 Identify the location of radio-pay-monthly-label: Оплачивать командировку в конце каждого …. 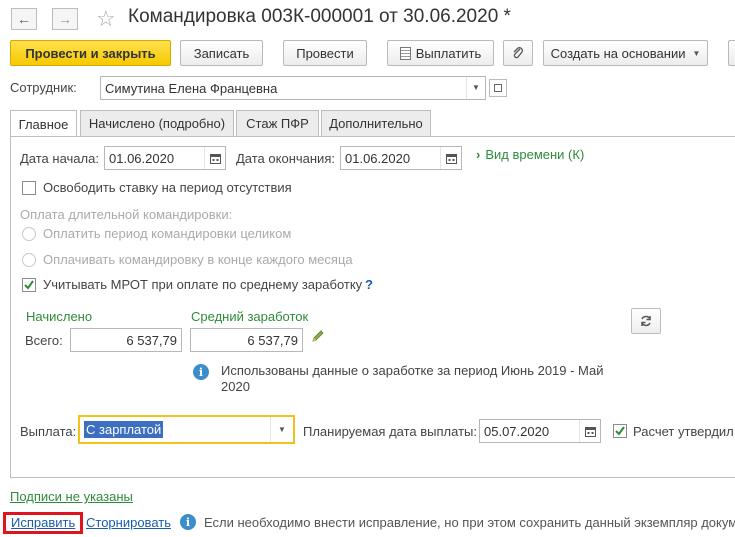
(198, 259).